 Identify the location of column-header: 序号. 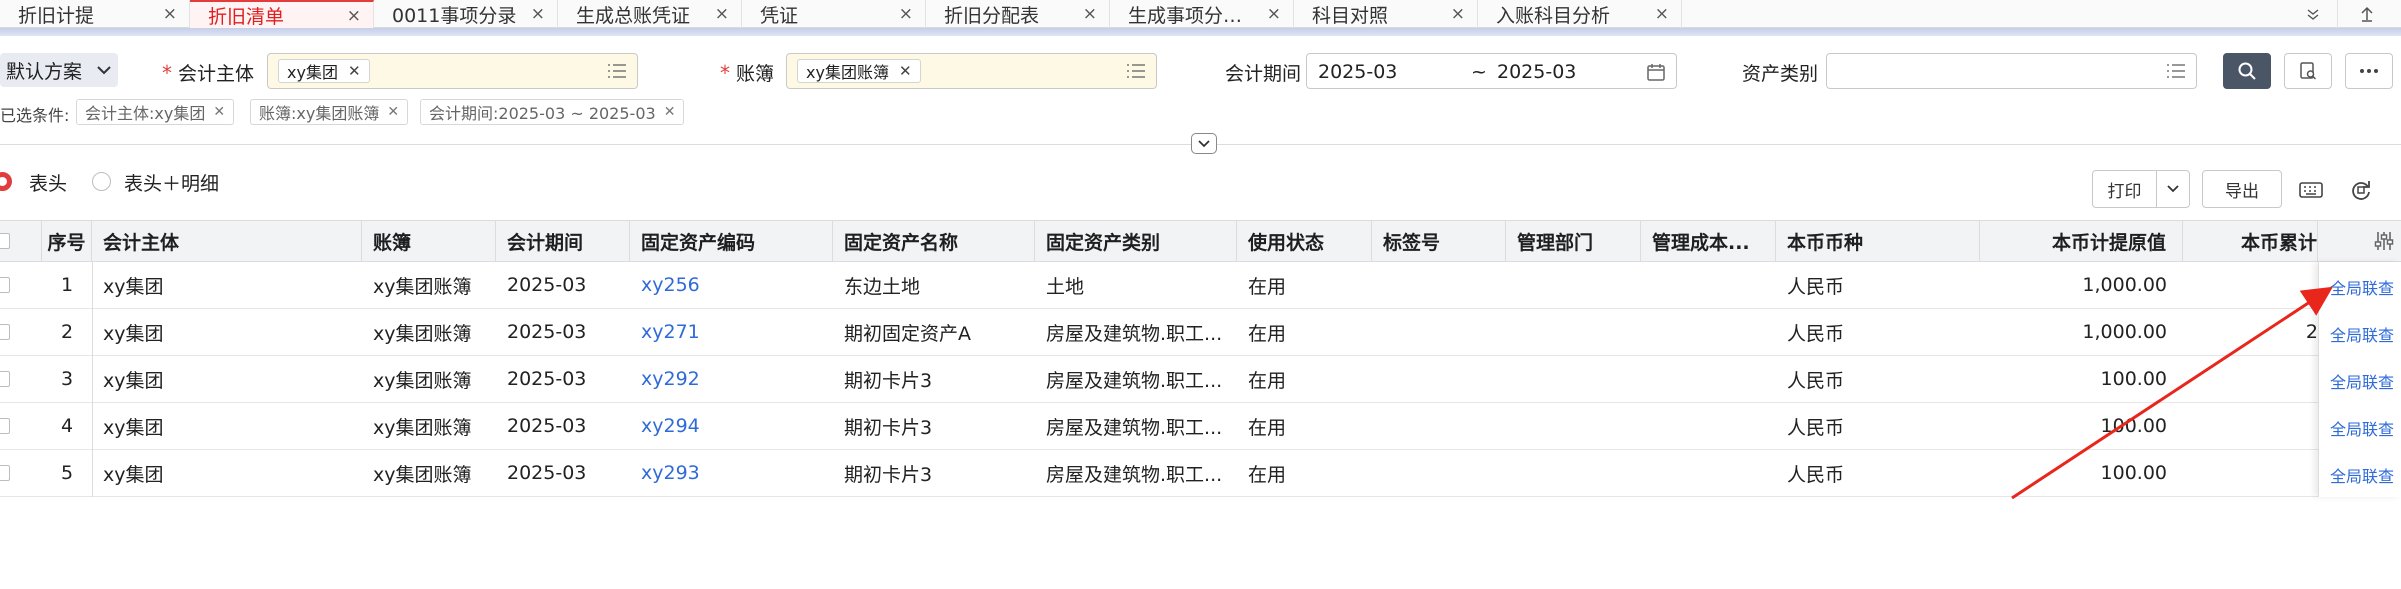
(67, 241).